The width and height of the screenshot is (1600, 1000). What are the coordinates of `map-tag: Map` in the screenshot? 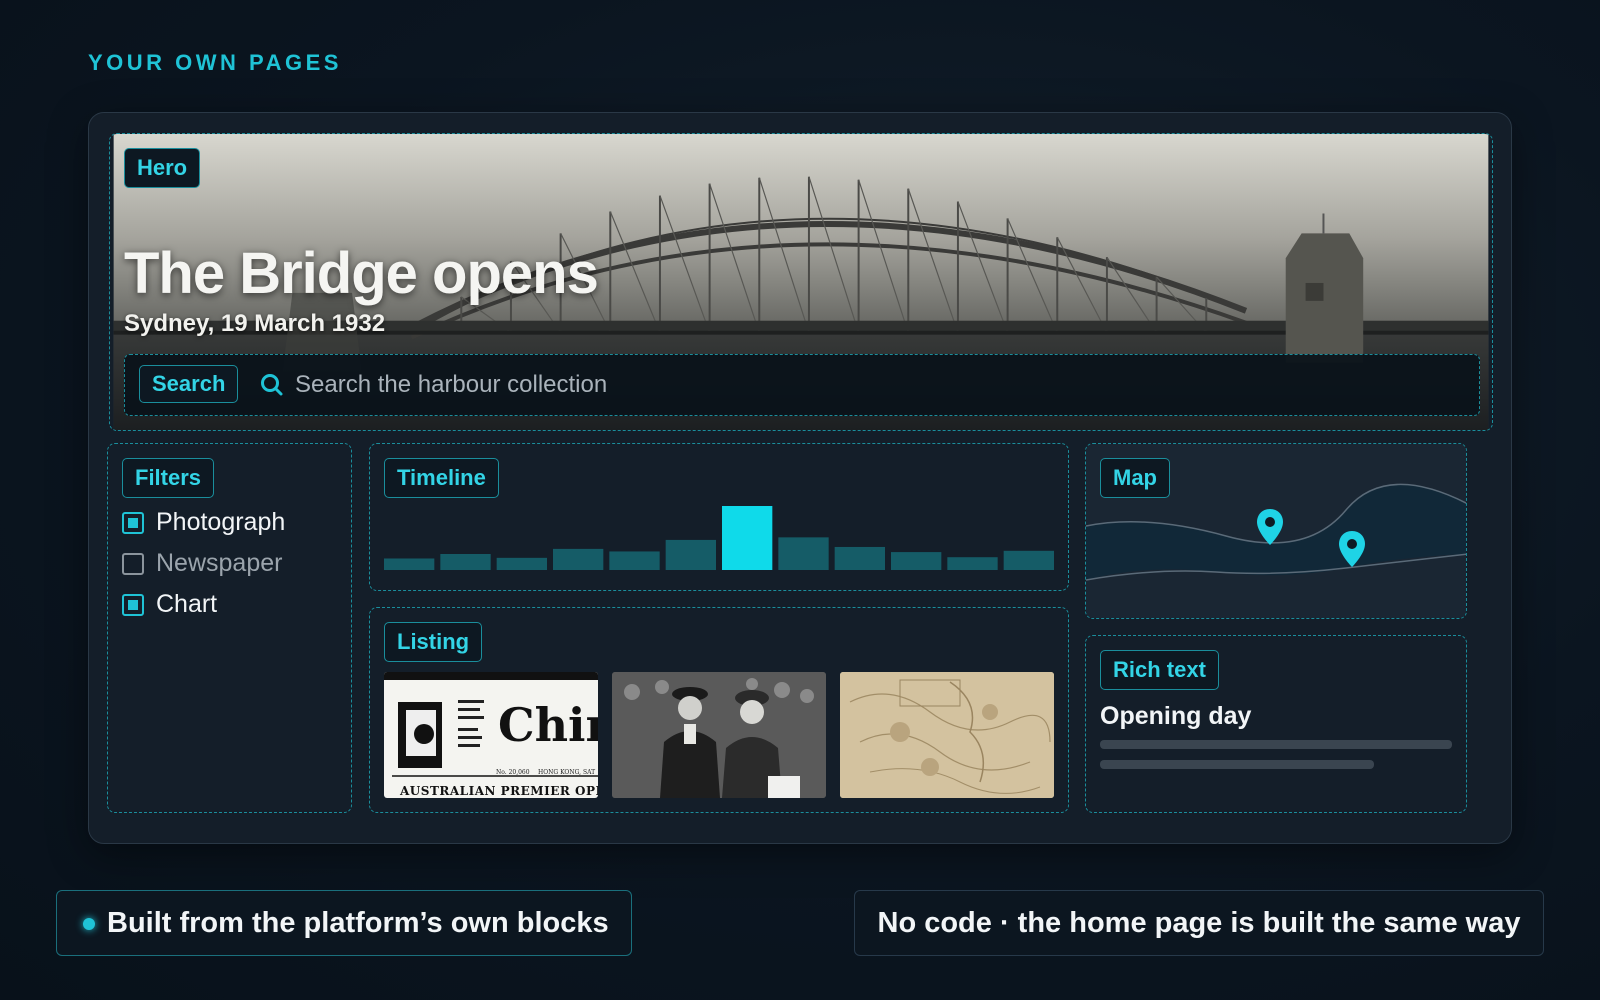 It's located at (1135, 478).